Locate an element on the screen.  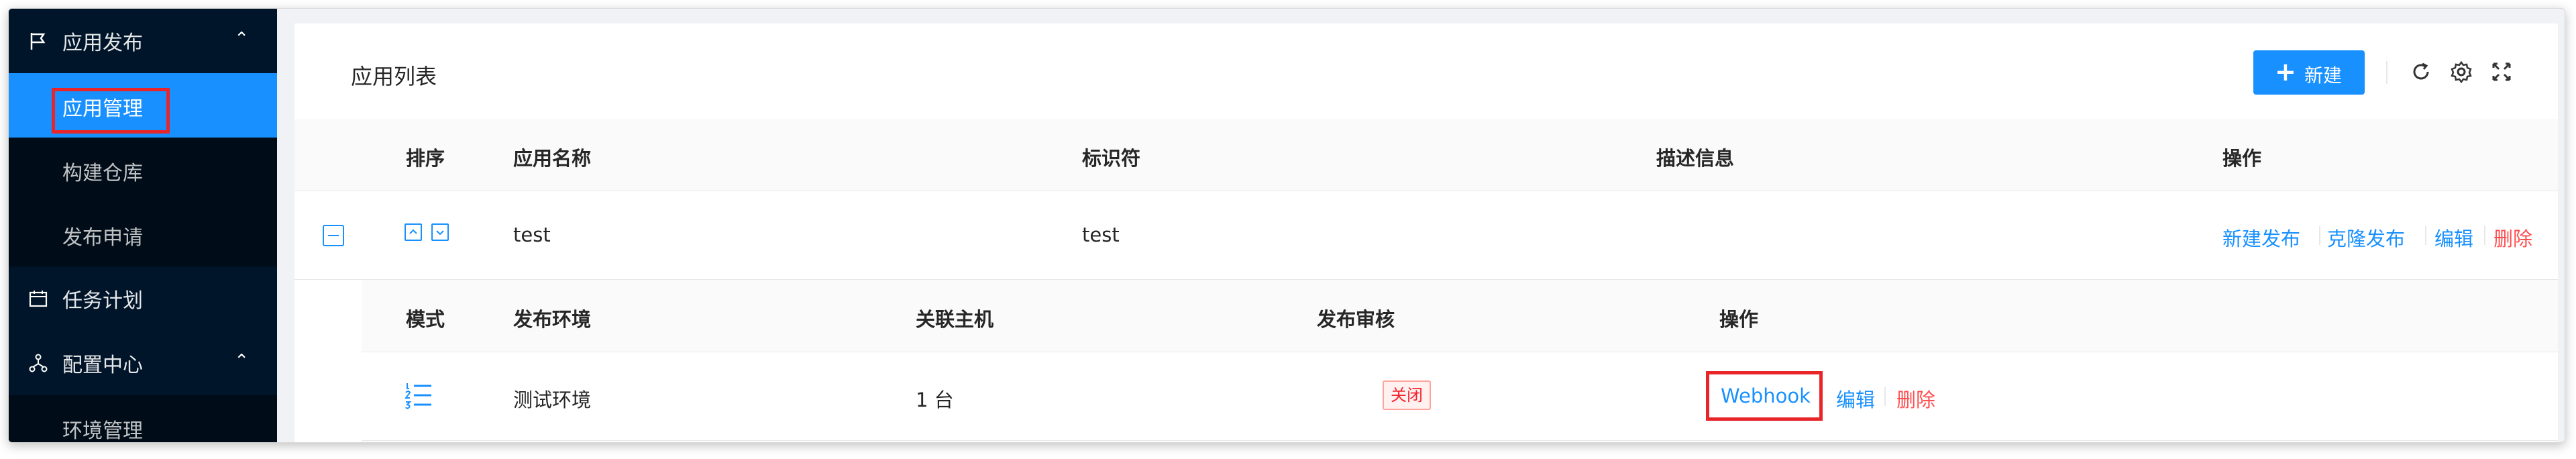
deploy-env: 测试环境 is located at coordinates (552, 400).